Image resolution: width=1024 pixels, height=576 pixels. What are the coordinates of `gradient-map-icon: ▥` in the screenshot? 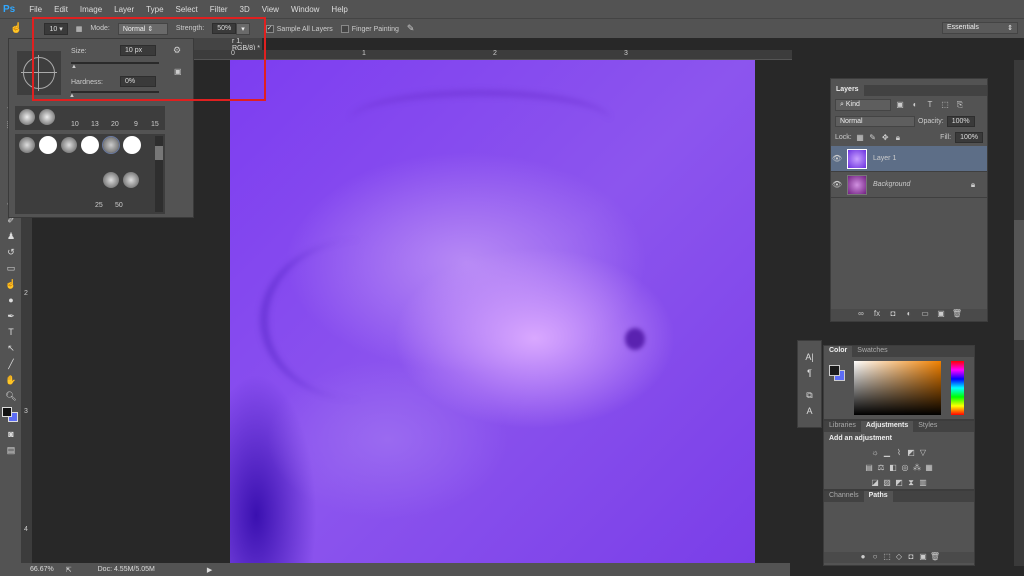 It's located at (923, 483).